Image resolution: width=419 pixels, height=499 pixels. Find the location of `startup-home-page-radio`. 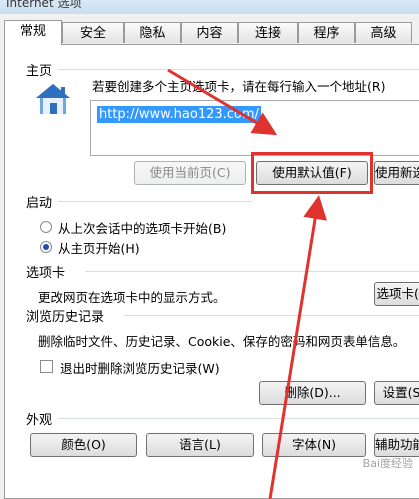

startup-home-page-radio is located at coordinates (46, 247).